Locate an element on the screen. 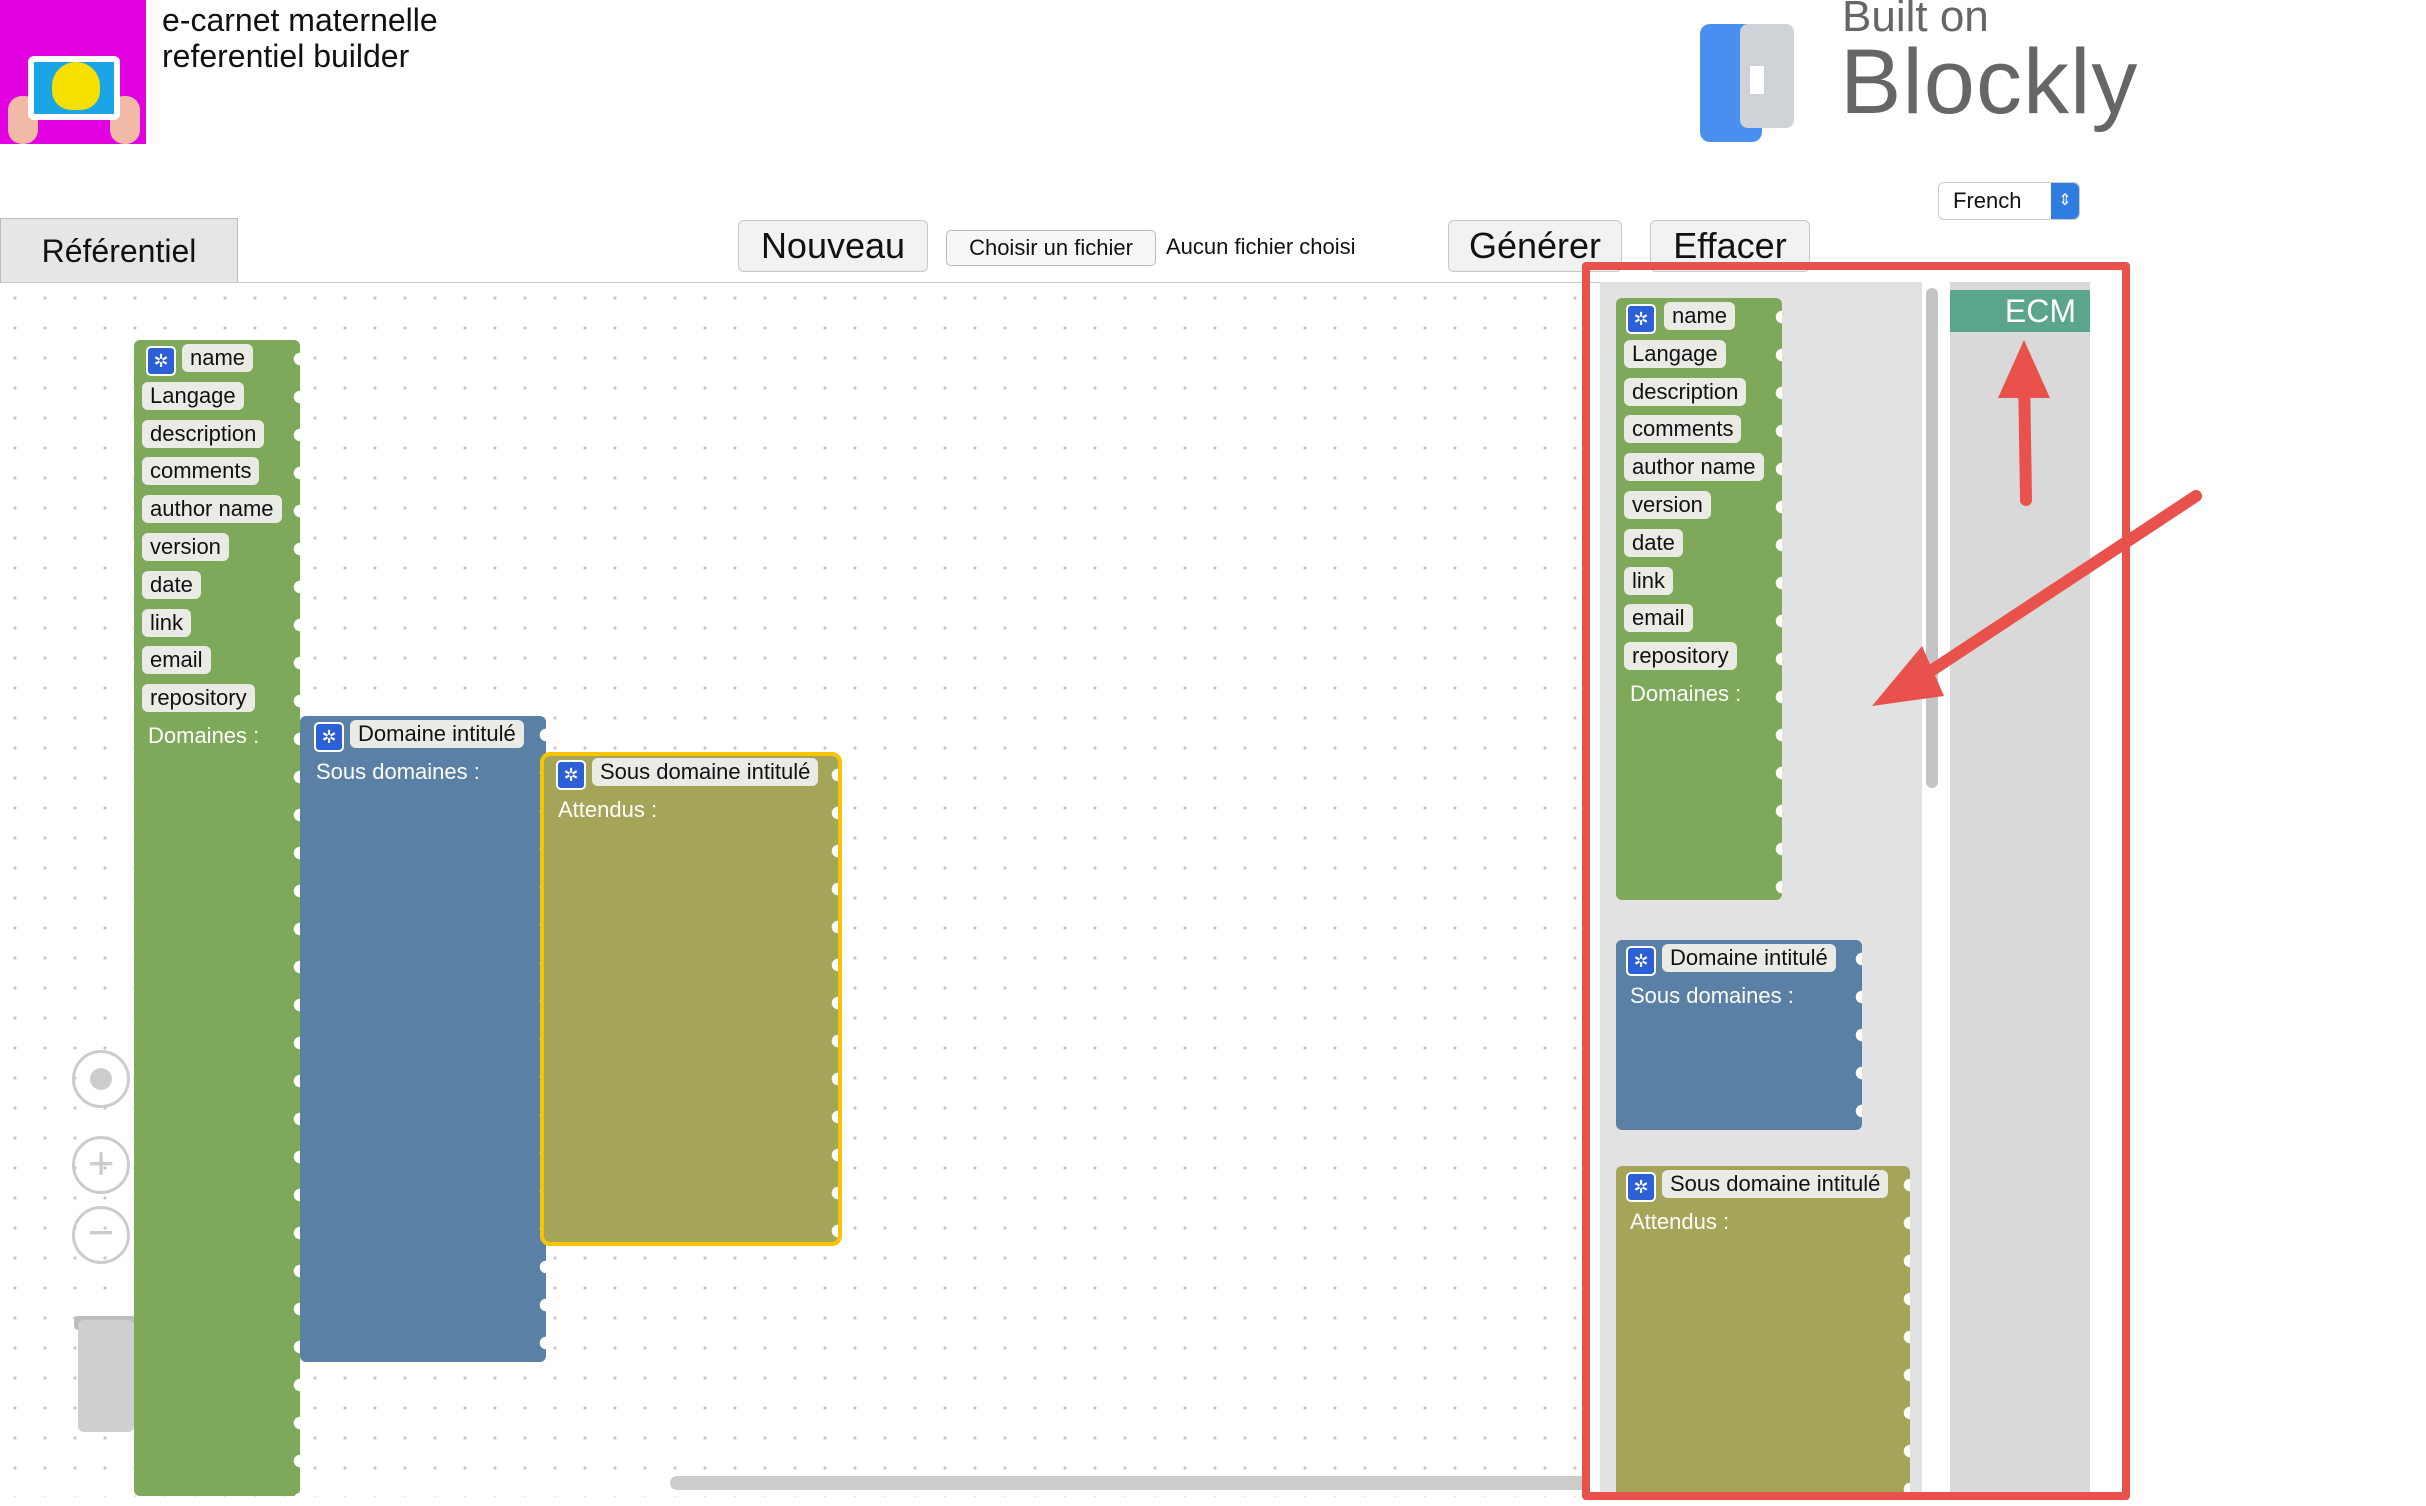 This screenshot has height=1506, width=2426. annotation-arrowhead-up is located at coordinates (2024, 369).